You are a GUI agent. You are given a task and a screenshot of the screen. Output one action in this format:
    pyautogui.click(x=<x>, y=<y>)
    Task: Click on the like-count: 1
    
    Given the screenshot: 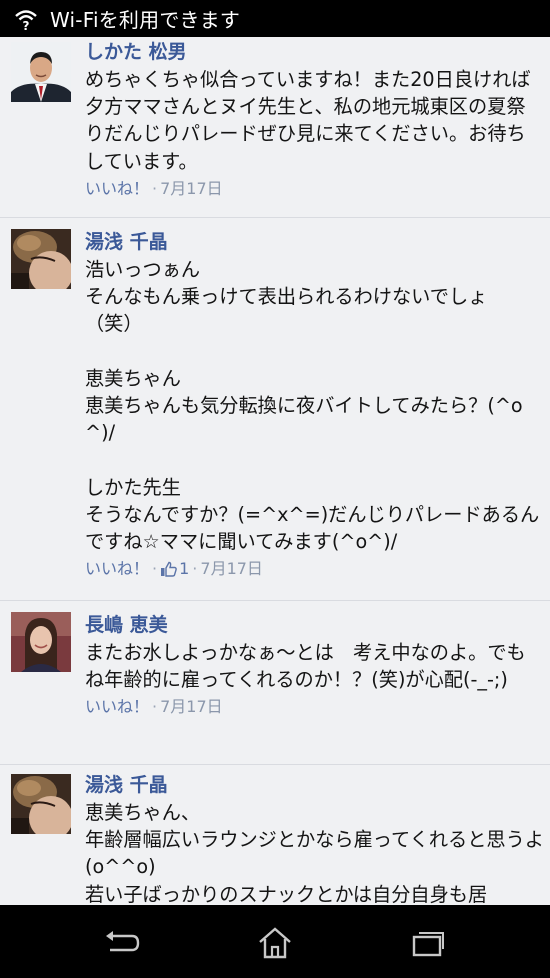 What is the action you would take?
    pyautogui.click(x=174, y=569)
    